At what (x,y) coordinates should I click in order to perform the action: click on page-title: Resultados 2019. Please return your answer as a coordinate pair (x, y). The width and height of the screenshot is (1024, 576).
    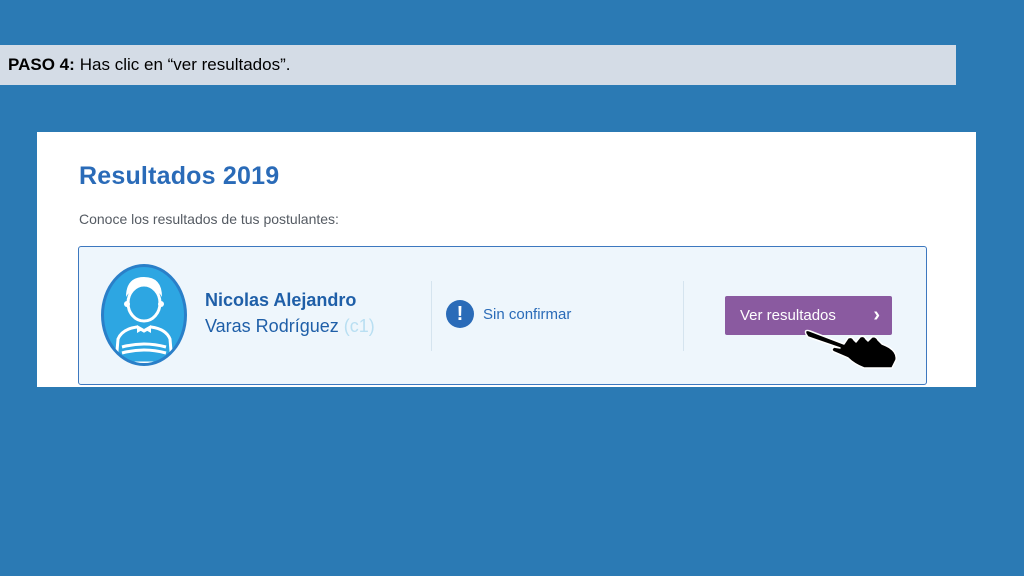
    Looking at the image, I should click on (179, 176).